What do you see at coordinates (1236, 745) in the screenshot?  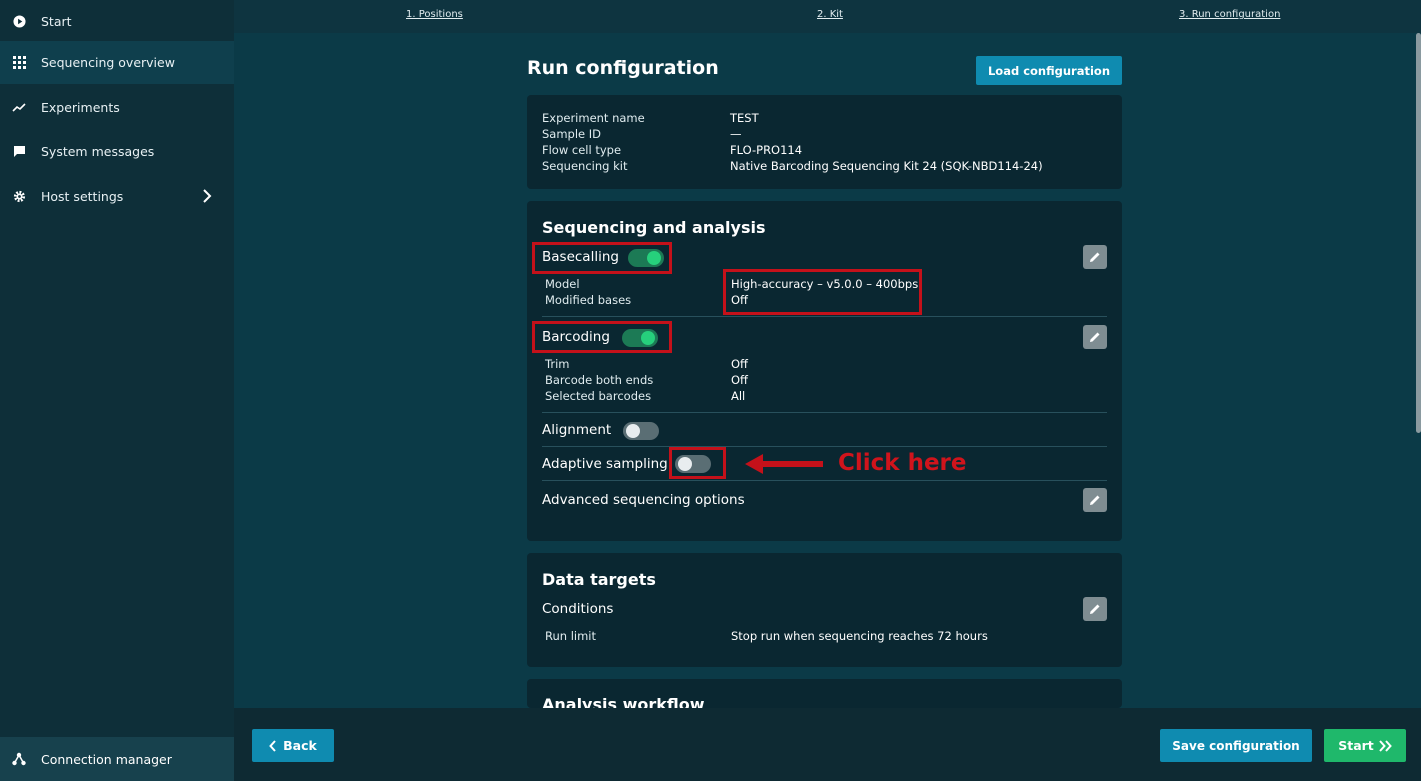 I see `save-configuration-button: Save configuration` at bounding box center [1236, 745].